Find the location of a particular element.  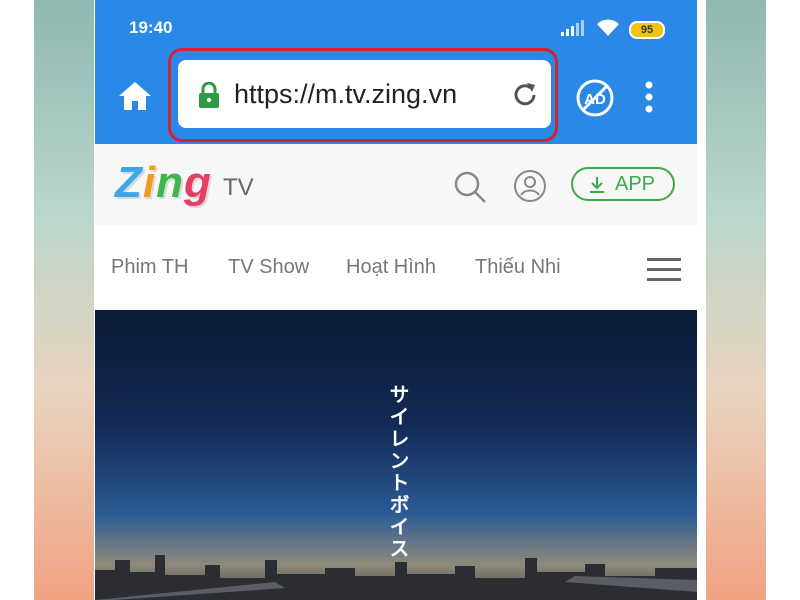

logo-letter: Z is located at coordinates (129, 182).